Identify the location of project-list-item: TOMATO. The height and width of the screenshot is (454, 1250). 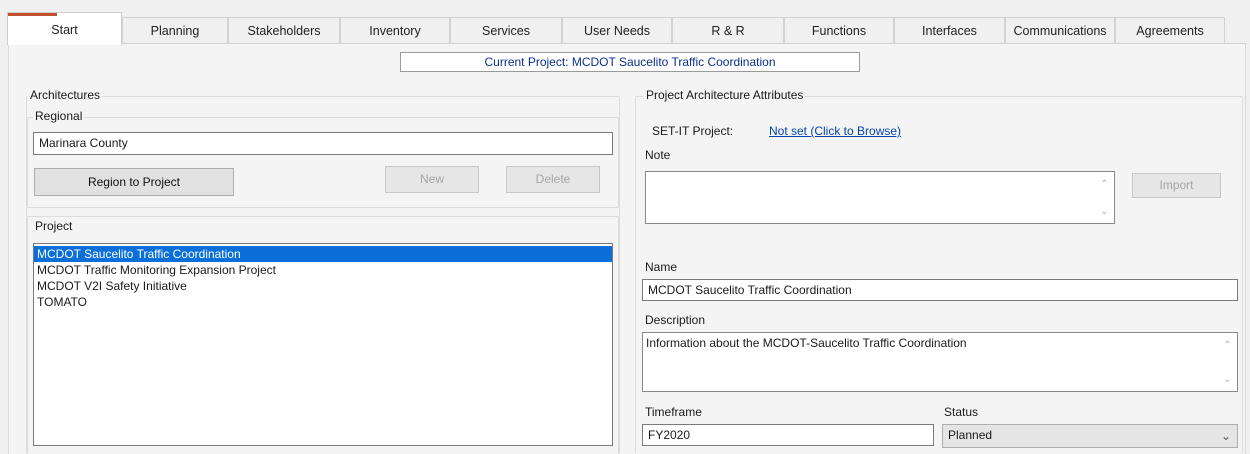
(323, 302).